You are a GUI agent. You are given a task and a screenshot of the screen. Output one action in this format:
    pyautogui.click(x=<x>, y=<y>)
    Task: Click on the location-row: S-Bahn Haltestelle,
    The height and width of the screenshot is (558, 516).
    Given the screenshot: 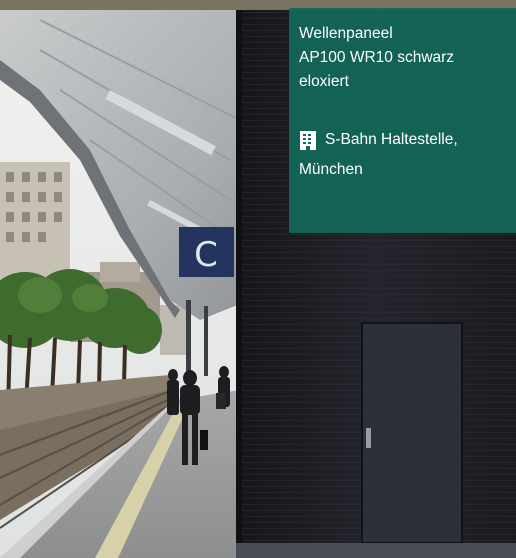 What is the action you would take?
    pyautogui.click(x=402, y=140)
    